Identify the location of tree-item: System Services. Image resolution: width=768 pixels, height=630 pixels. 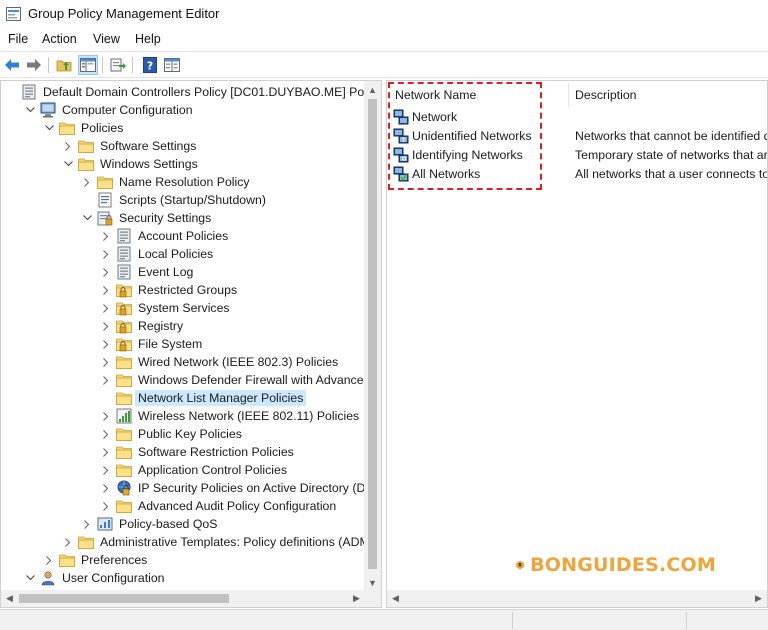
(166, 308).